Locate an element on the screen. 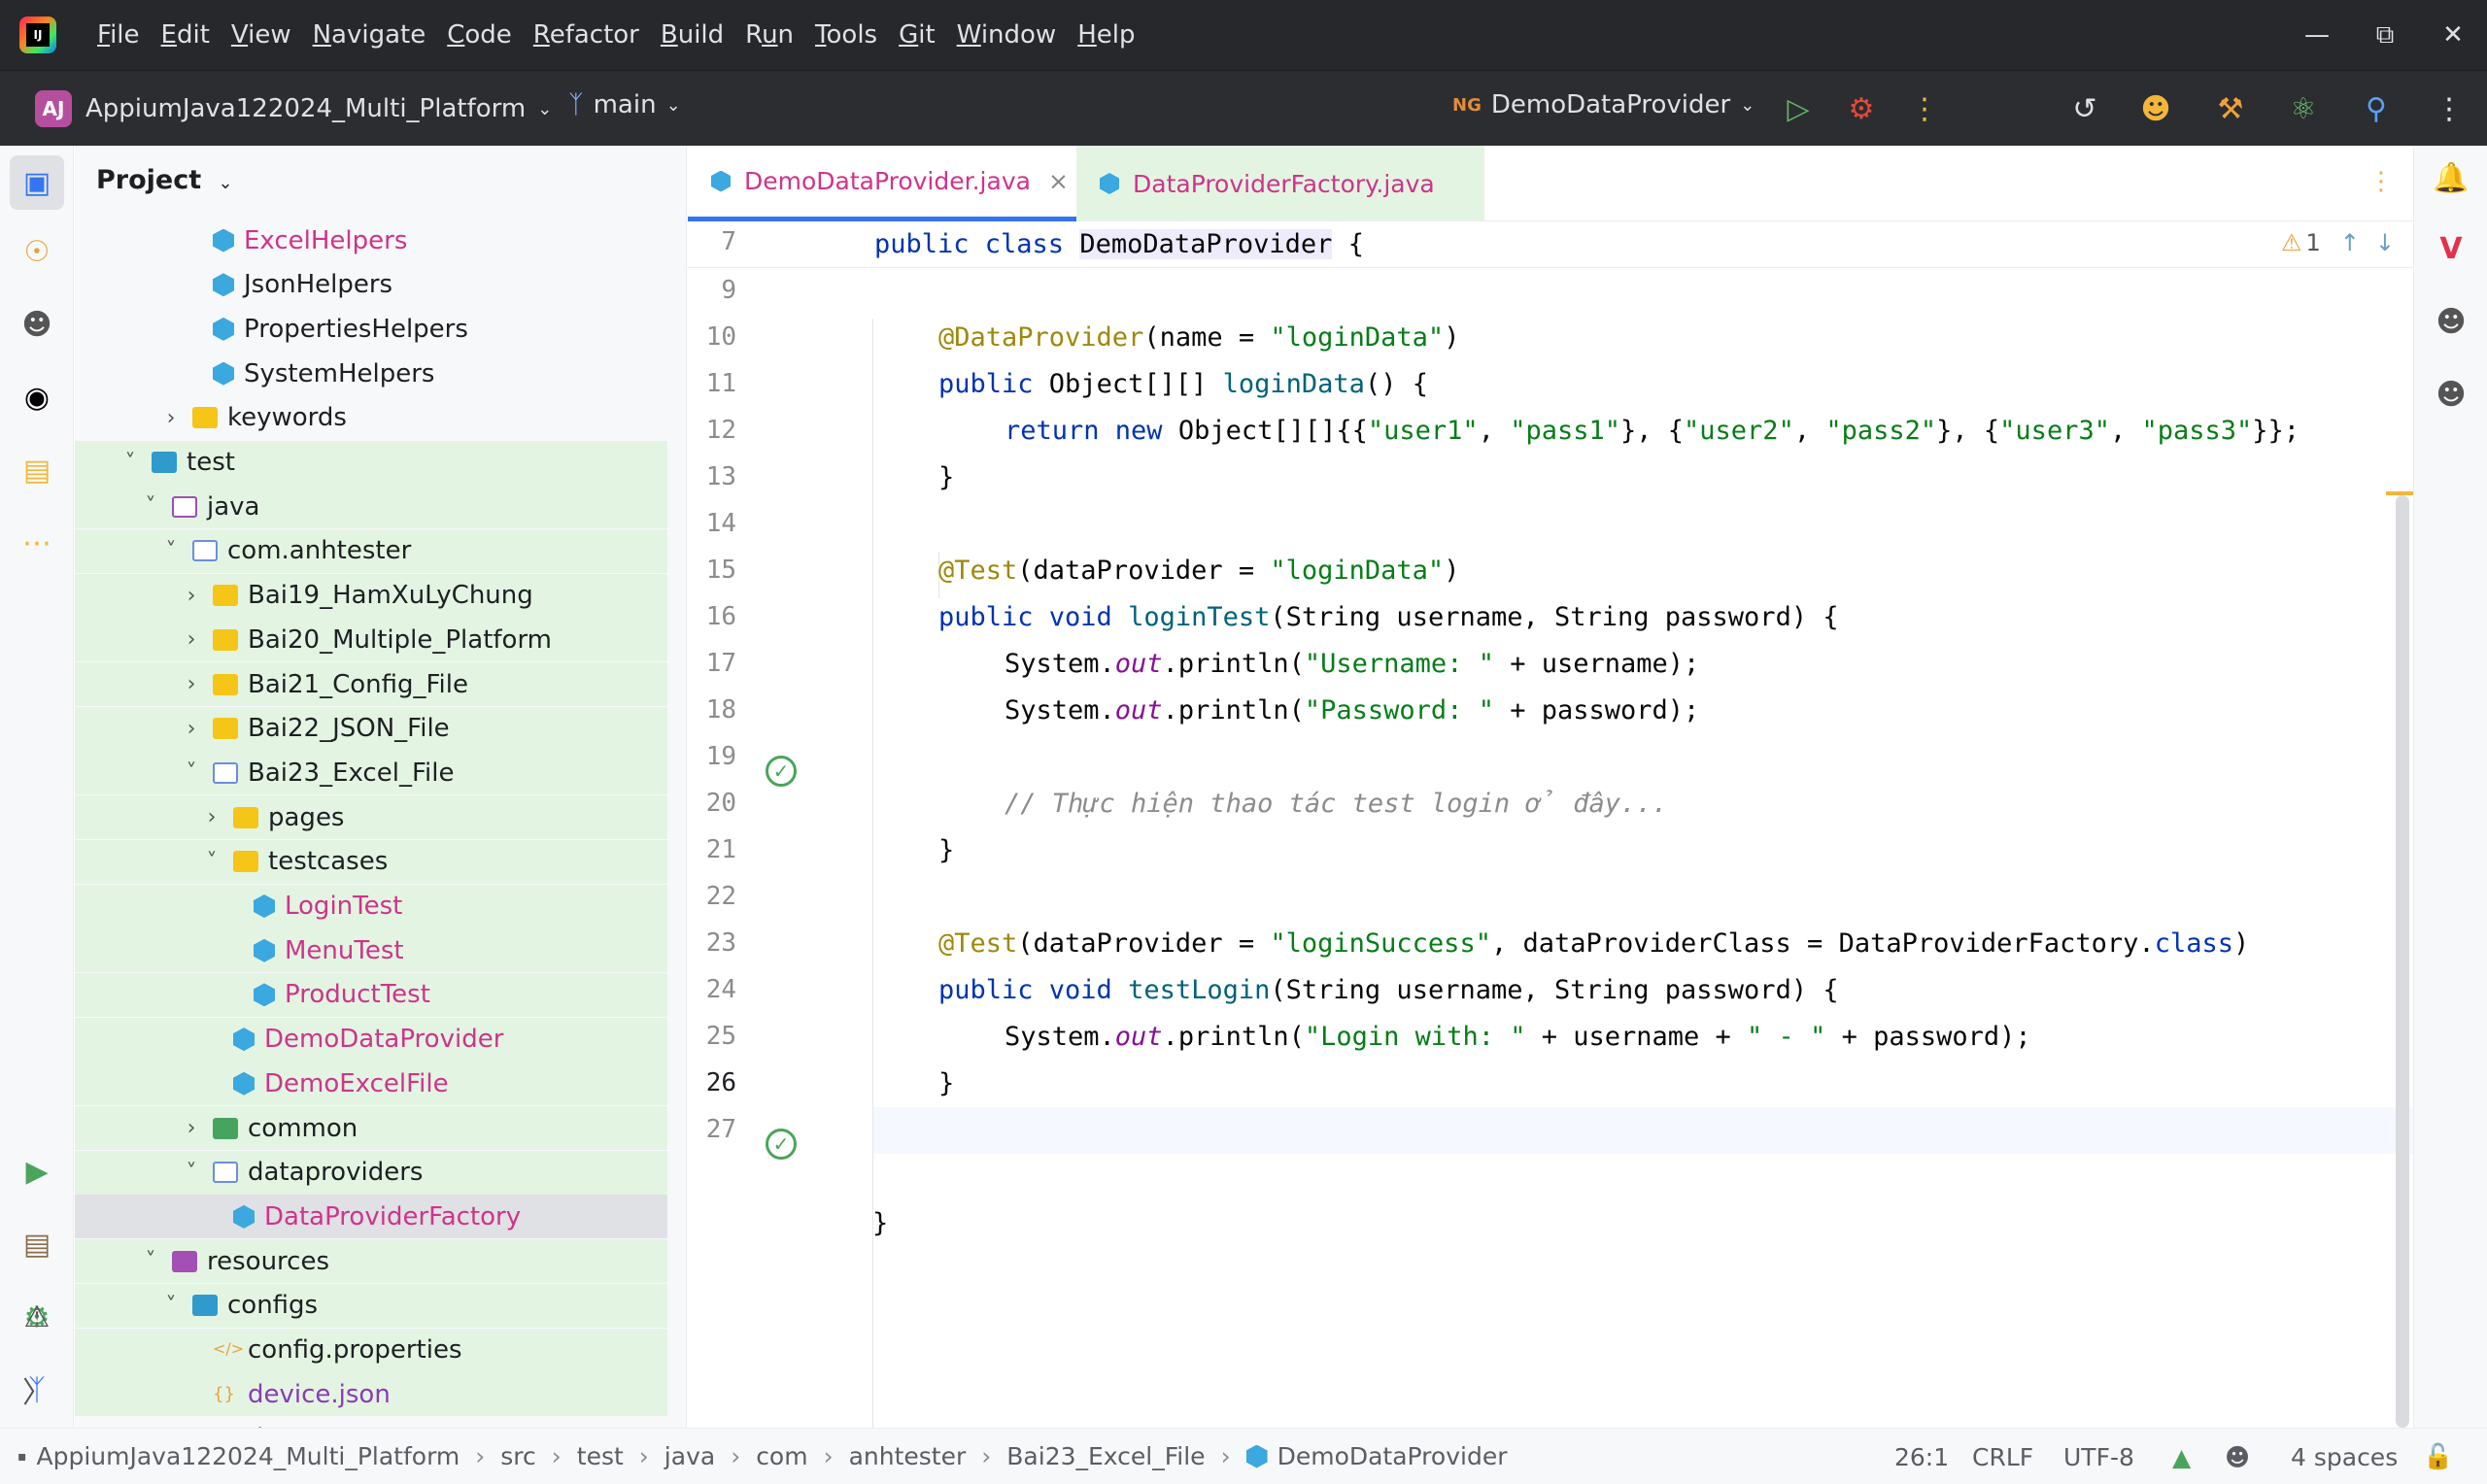  git-icon: ᛉ is located at coordinates (37, 1389).